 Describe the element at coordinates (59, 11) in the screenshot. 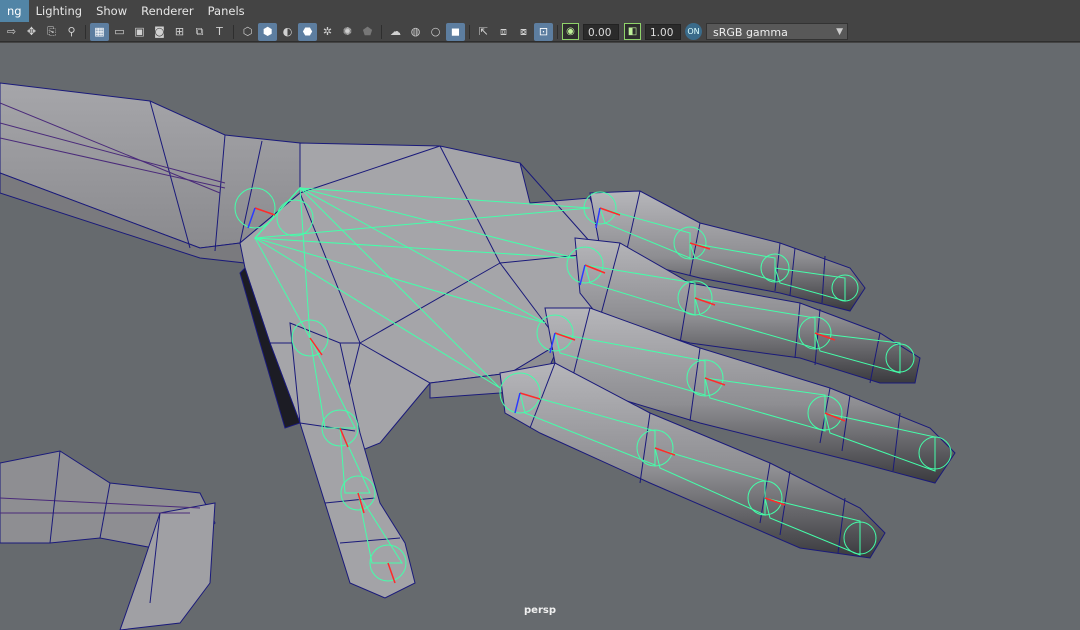

I see `menu-lighting: Lighting` at that location.